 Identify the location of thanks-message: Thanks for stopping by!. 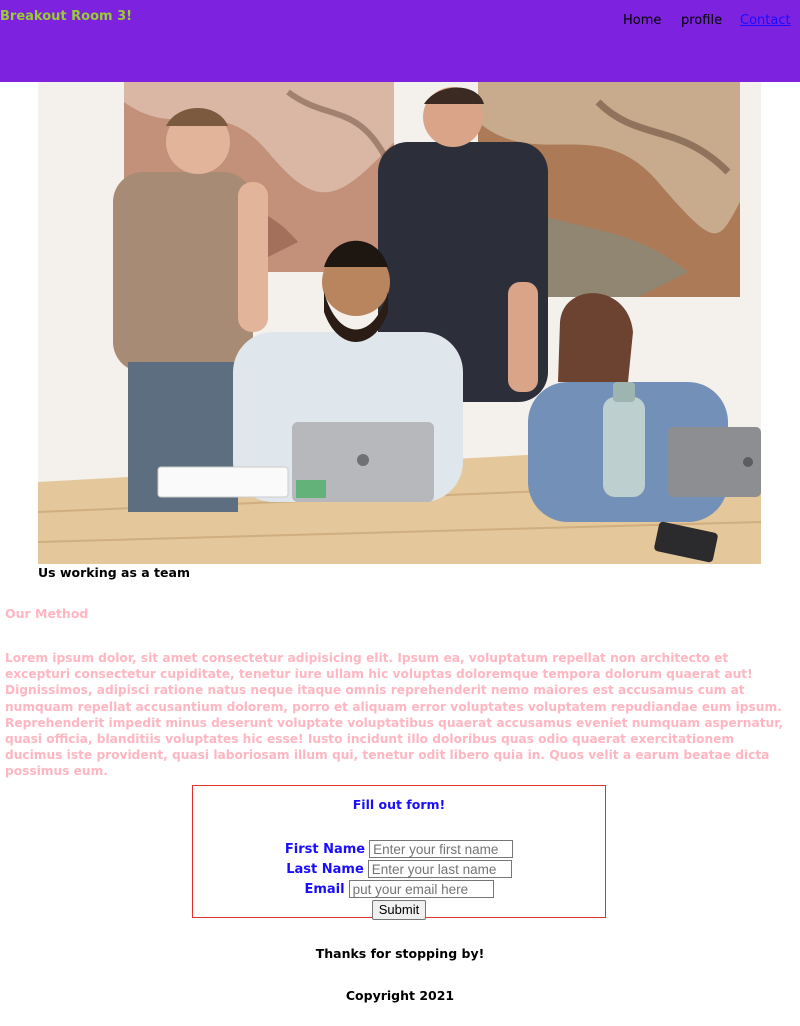
(400, 953).